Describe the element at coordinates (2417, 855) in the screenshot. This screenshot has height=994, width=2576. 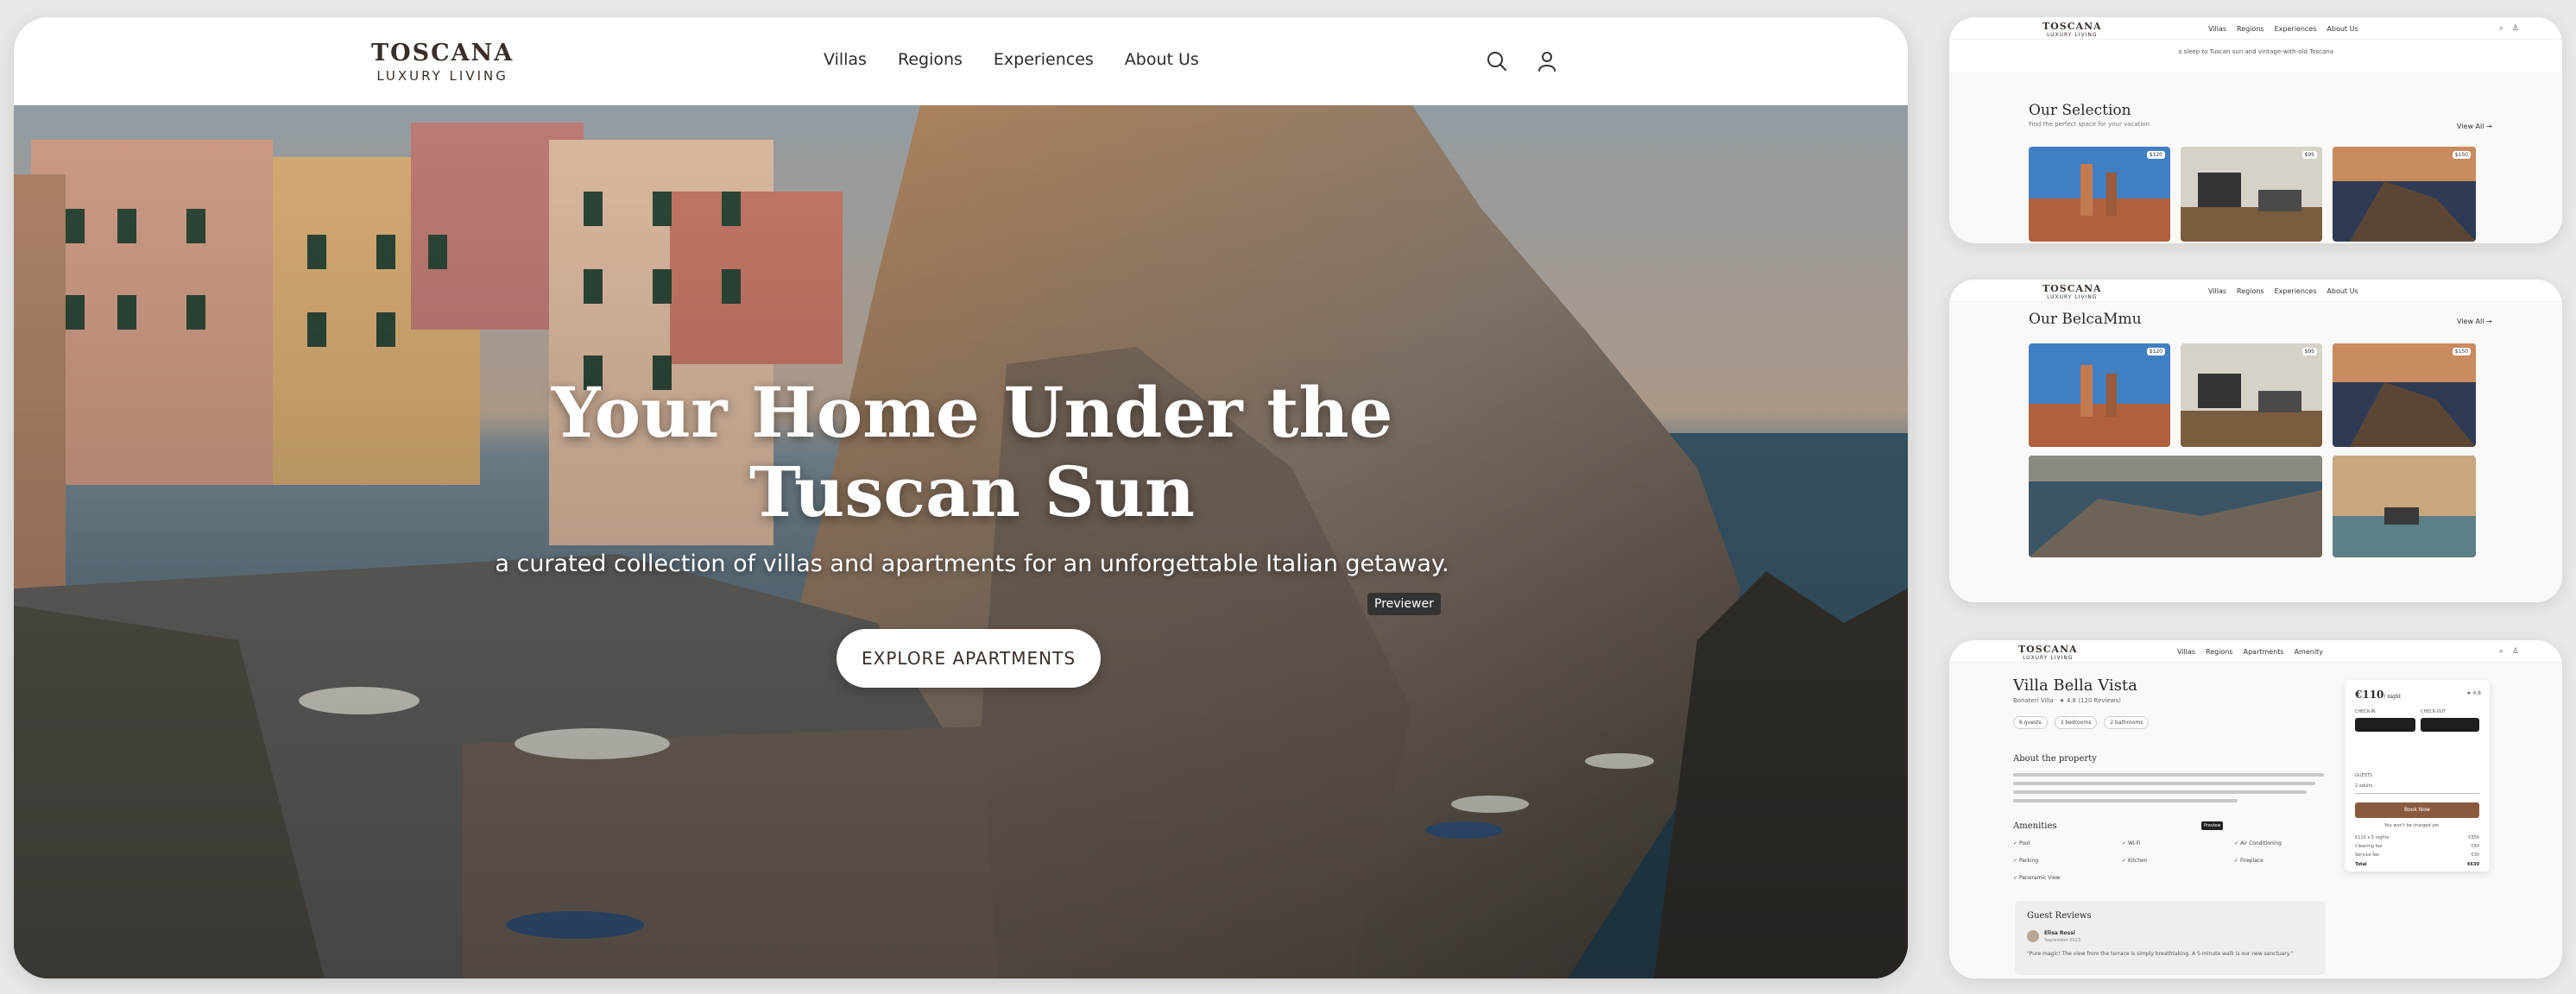
I see `price-row: Service fee €30` at that location.